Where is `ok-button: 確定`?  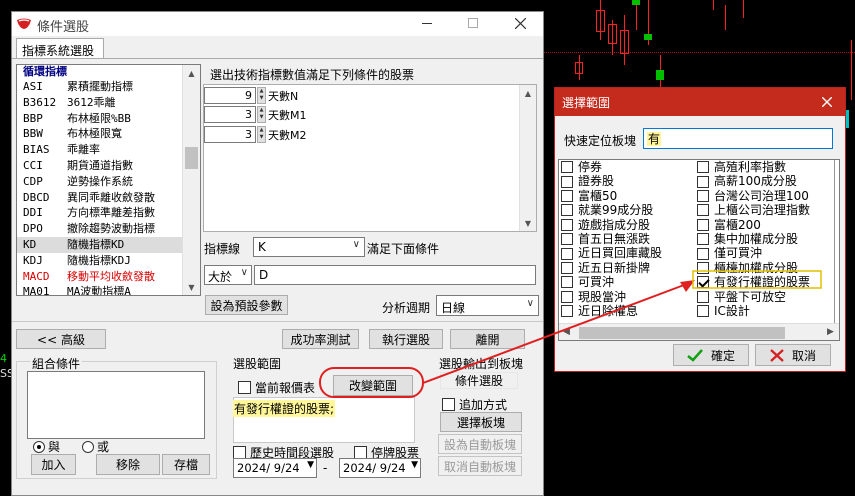
ok-button: 確定 is located at coordinates (711, 355).